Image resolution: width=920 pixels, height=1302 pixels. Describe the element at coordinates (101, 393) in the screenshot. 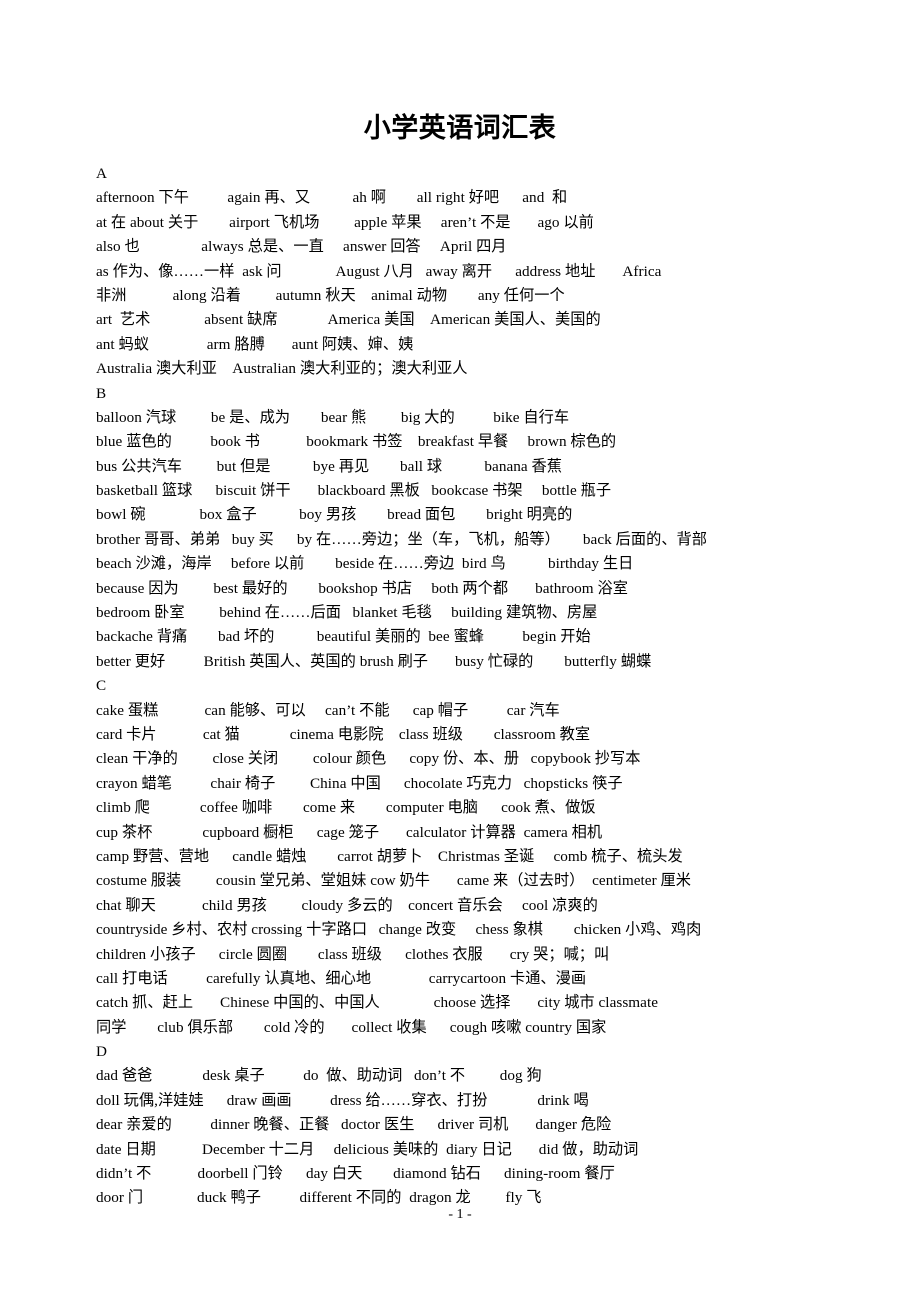

I see `section-letter-heading: B` at that location.